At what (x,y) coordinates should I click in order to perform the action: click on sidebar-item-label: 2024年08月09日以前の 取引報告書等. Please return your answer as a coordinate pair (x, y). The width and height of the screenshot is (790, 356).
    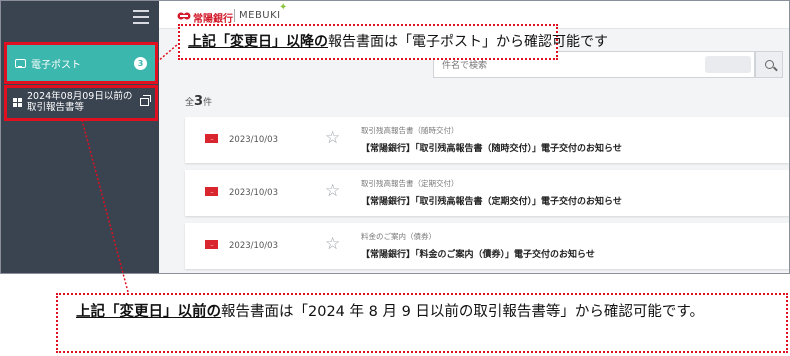
    Looking at the image, I should click on (79, 102).